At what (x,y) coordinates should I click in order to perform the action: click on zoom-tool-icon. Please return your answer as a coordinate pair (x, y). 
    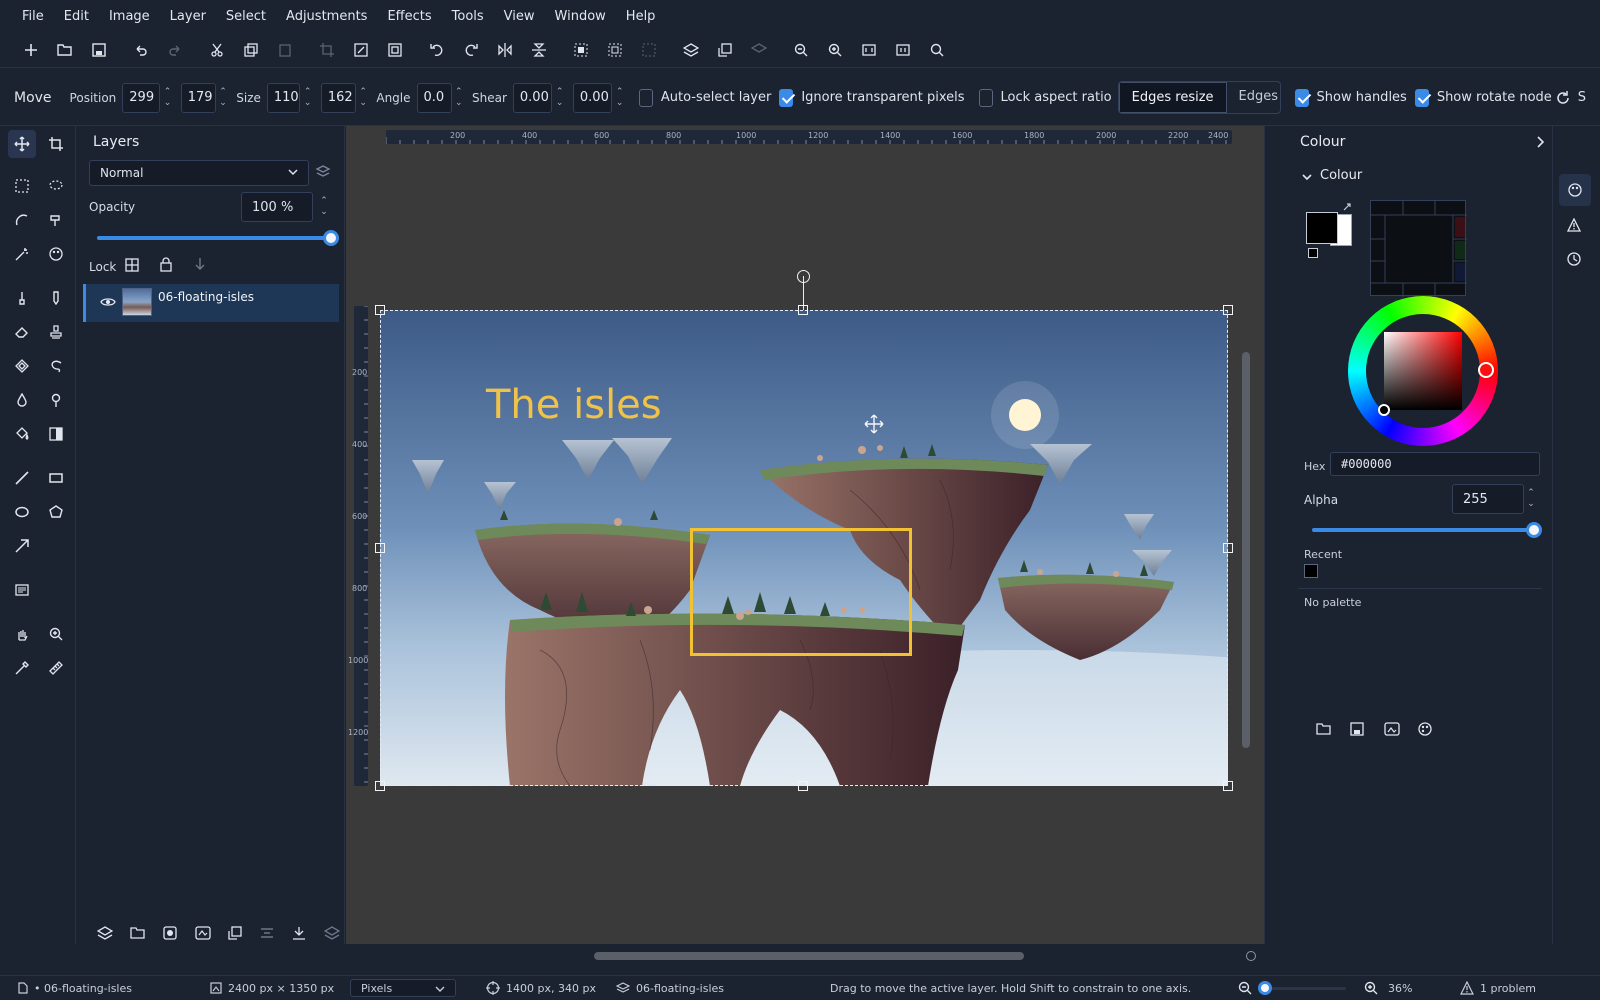
    Looking at the image, I should click on (56, 634).